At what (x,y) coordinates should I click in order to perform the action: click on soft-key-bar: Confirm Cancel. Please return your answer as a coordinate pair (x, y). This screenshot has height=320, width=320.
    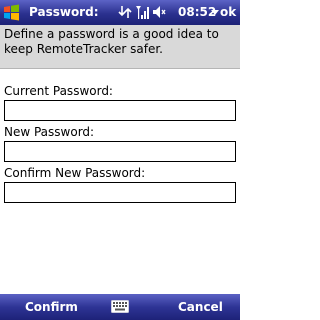
    Looking at the image, I should click on (120, 307).